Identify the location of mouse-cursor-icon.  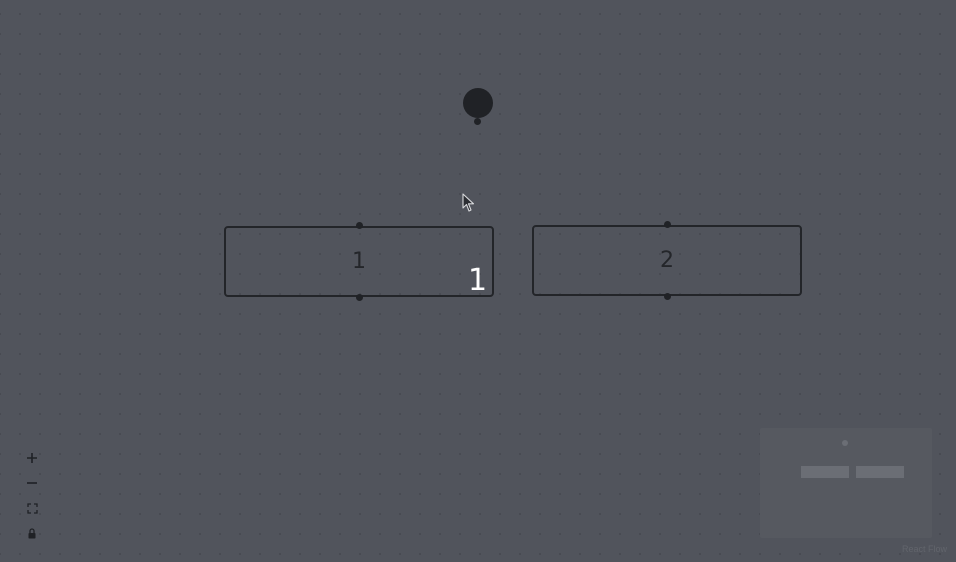
(468, 202).